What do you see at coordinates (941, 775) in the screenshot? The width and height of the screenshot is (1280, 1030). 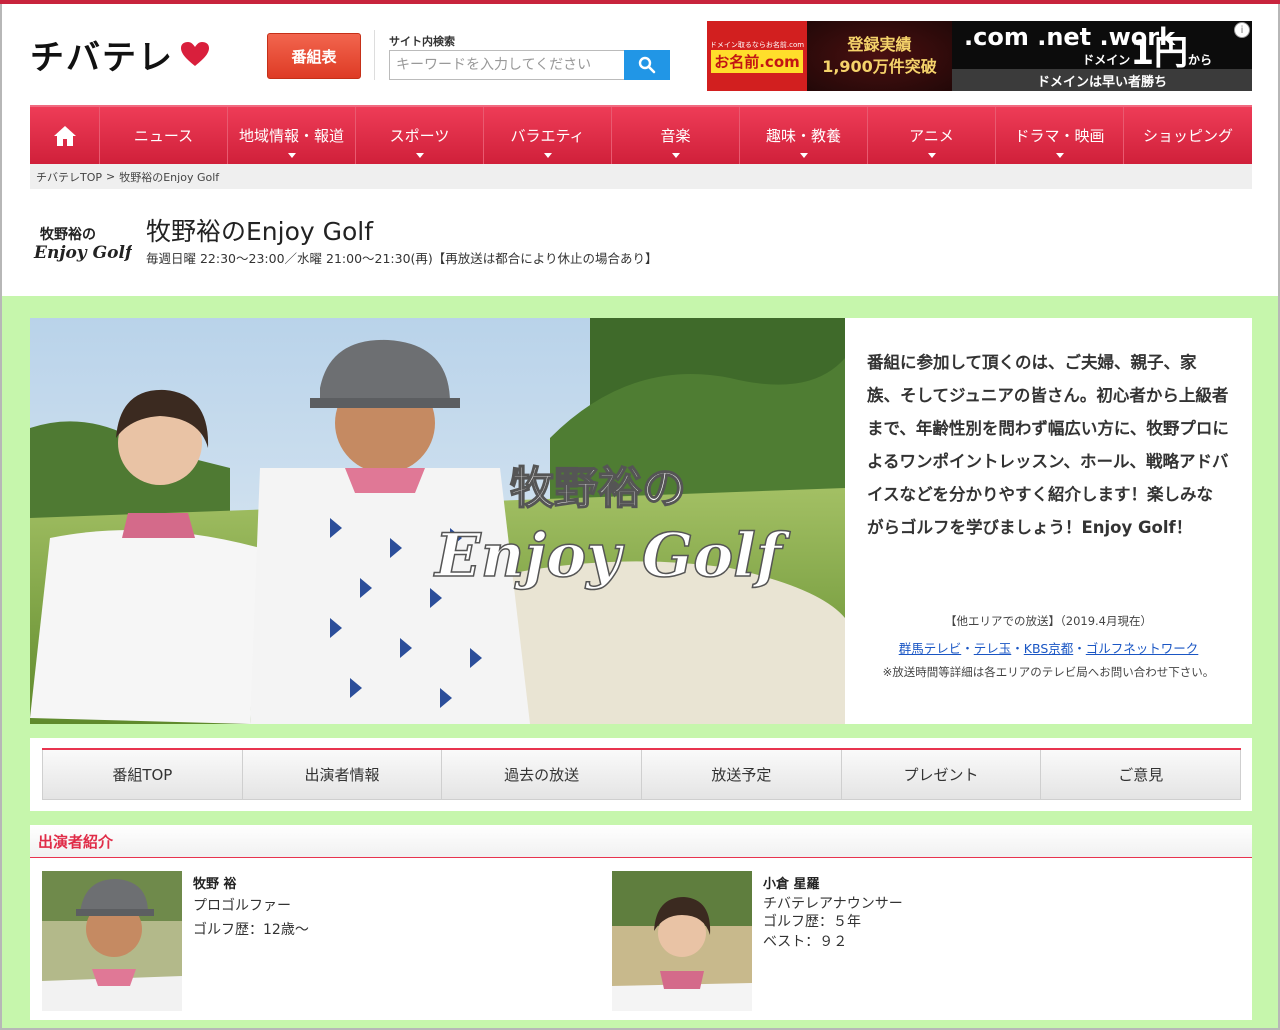 I see `tab-present: プレゼント` at bounding box center [941, 775].